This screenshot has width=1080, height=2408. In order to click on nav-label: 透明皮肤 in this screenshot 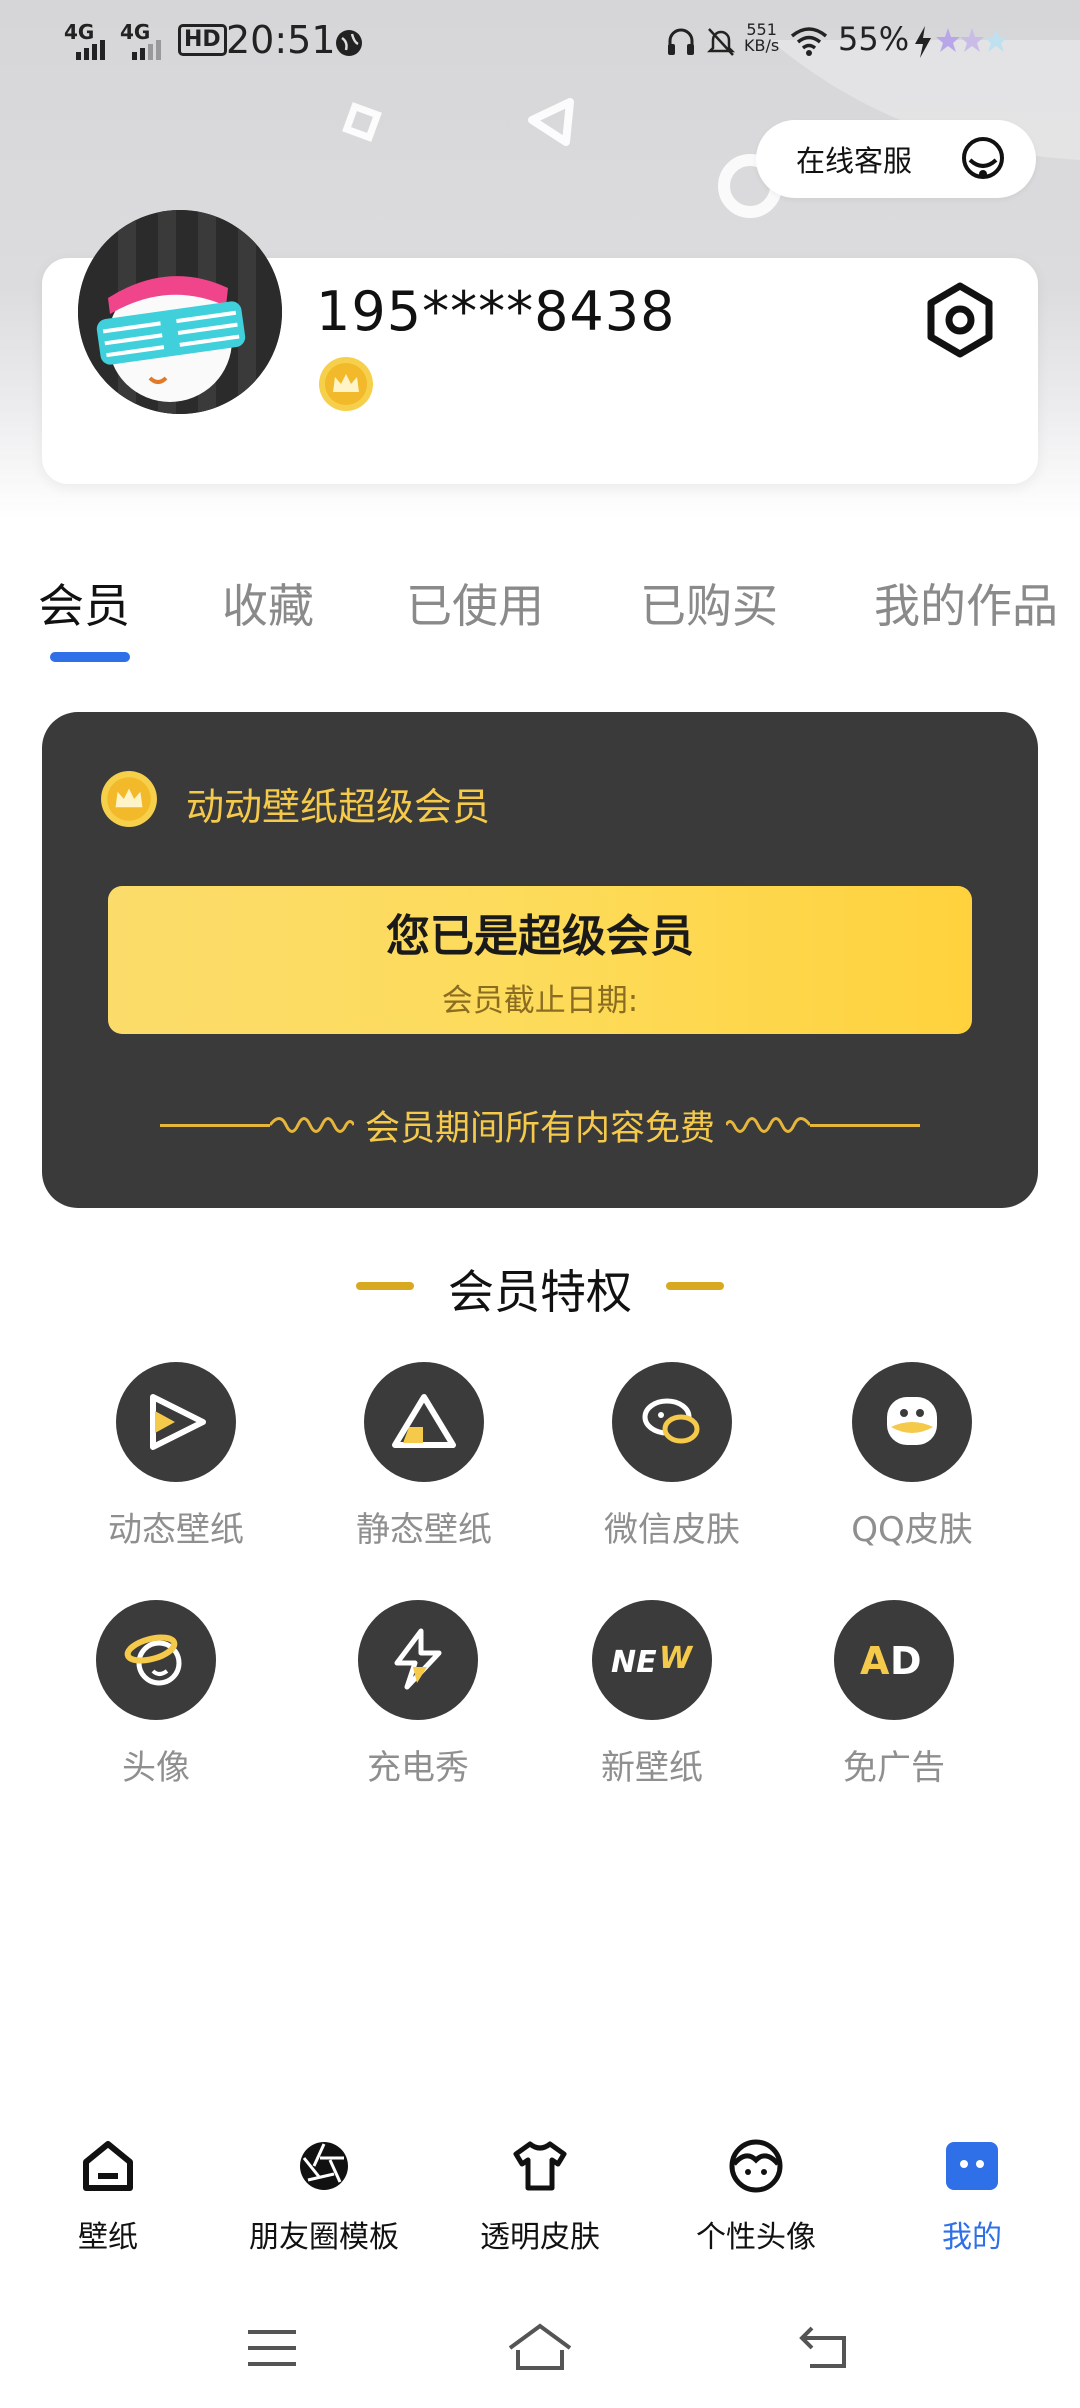, I will do `click(540, 2237)`.